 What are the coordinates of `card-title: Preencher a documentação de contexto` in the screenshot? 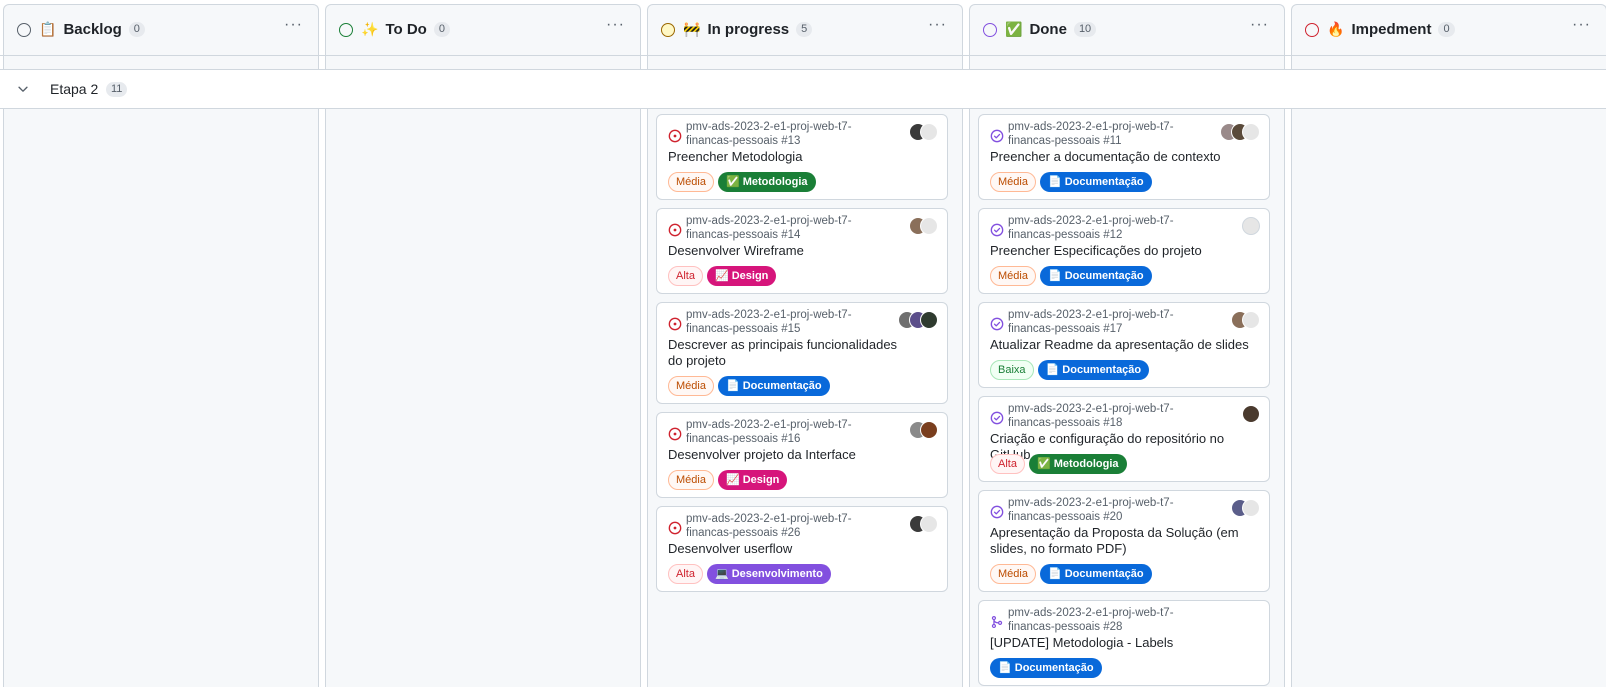 It's located at (1126, 157).